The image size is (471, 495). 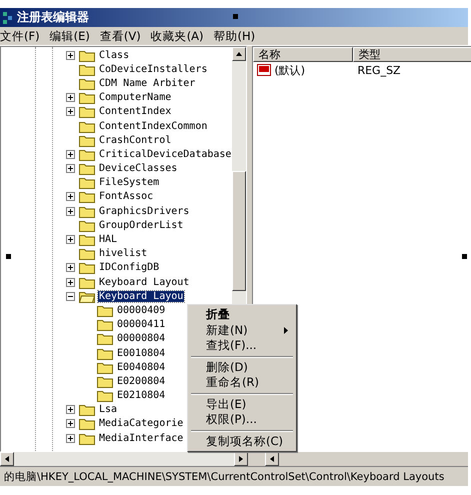 What do you see at coordinates (114, 55) in the screenshot?
I see `tree-item: Class` at bounding box center [114, 55].